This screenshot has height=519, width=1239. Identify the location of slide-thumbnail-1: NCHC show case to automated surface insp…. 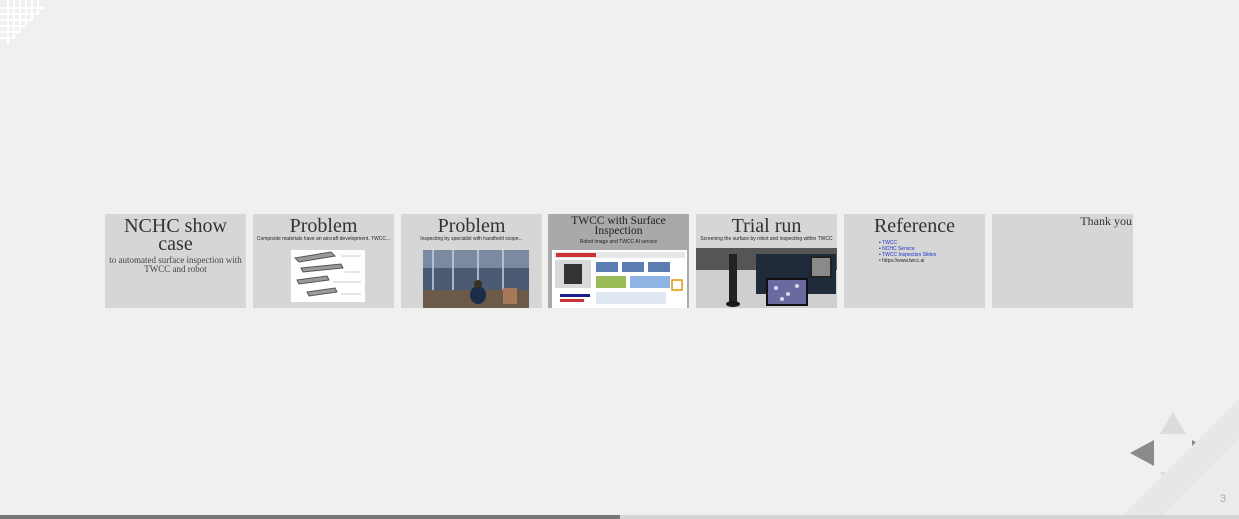
(175, 261).